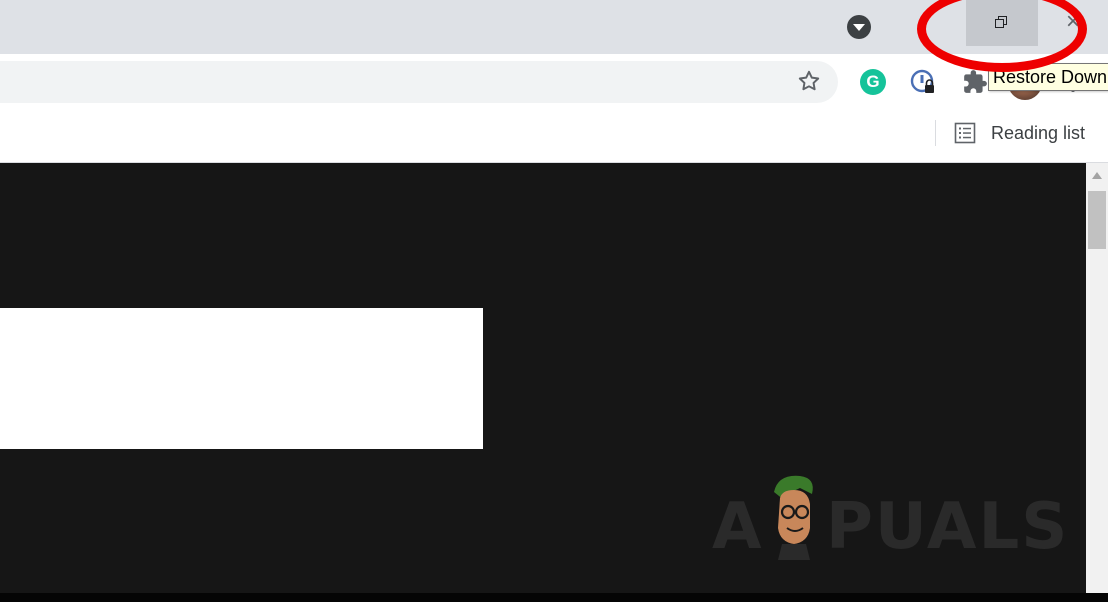  Describe the element at coordinates (859, 27) in the screenshot. I see `tab-search-icon` at that location.